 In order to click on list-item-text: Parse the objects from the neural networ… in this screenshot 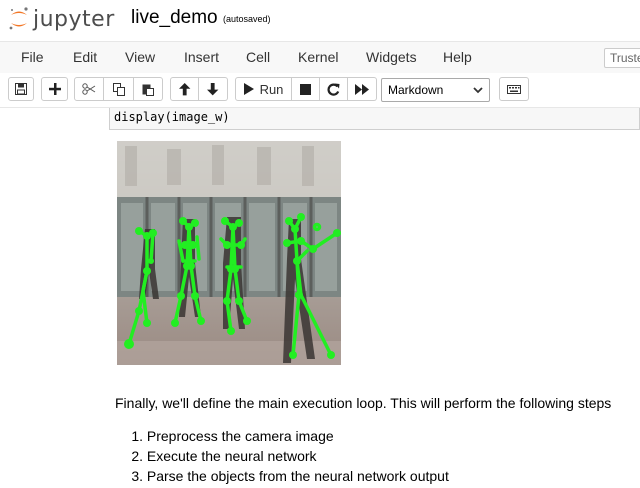, I will do `click(297, 476)`.